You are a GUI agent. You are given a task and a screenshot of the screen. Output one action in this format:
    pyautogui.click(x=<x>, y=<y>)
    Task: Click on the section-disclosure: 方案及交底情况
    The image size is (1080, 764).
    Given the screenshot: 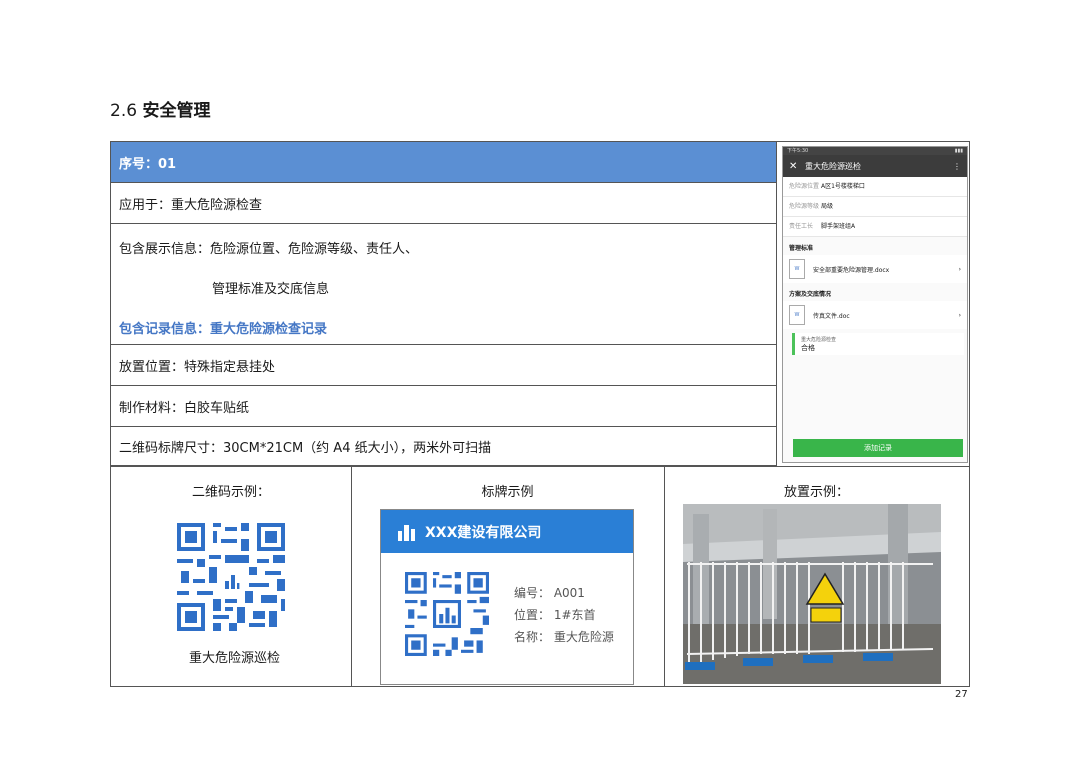 What is the action you would take?
    pyautogui.click(x=810, y=294)
    